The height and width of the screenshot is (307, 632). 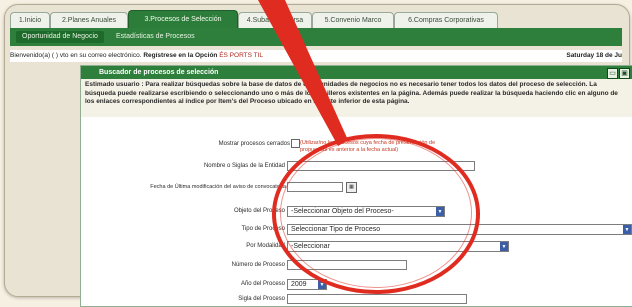 I want to click on subtab-estadisticas-procesos: Estadísticas de Procesos, so click(x=155, y=37).